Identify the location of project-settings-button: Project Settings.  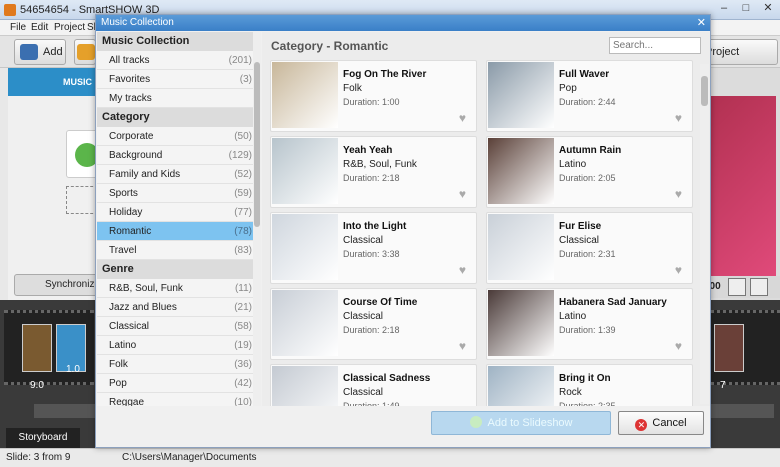
(739, 60).